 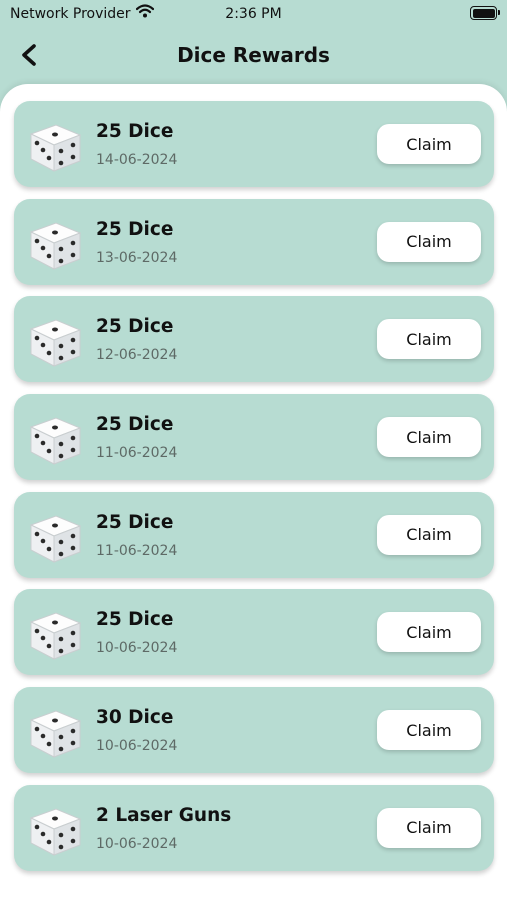 What do you see at coordinates (254, 241) in the screenshot?
I see `reward-card: 25 Dice 13-06-2024 Claim` at bounding box center [254, 241].